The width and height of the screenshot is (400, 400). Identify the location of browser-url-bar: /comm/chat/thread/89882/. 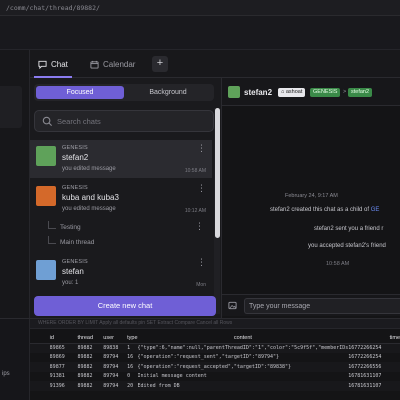
(200, 8).